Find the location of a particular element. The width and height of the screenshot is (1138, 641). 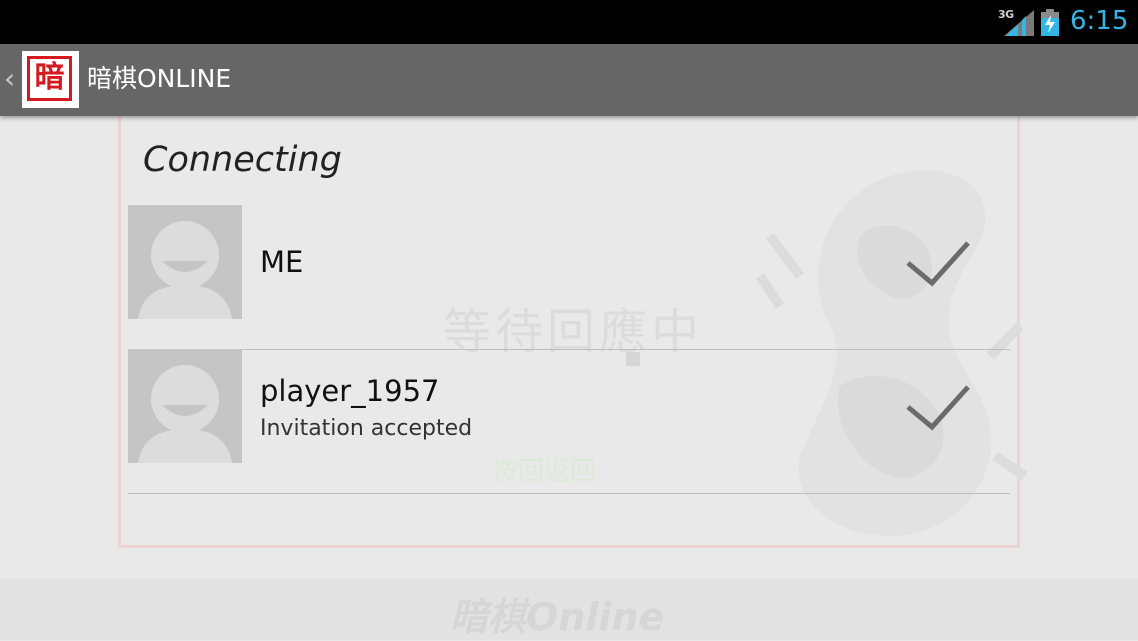

player-name: player_1957 is located at coordinates (350, 391).